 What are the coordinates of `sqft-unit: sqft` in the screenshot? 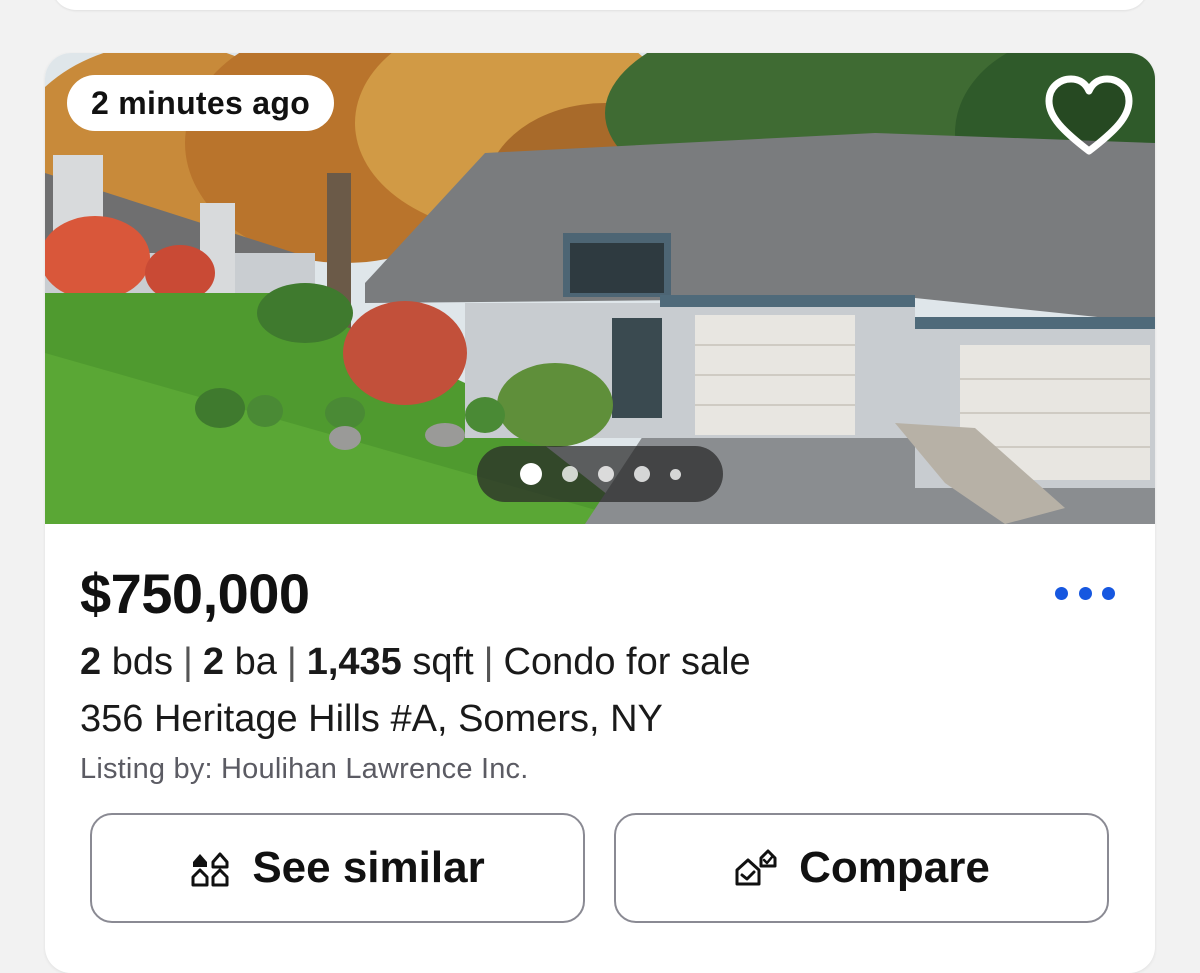 It's located at (443, 662).